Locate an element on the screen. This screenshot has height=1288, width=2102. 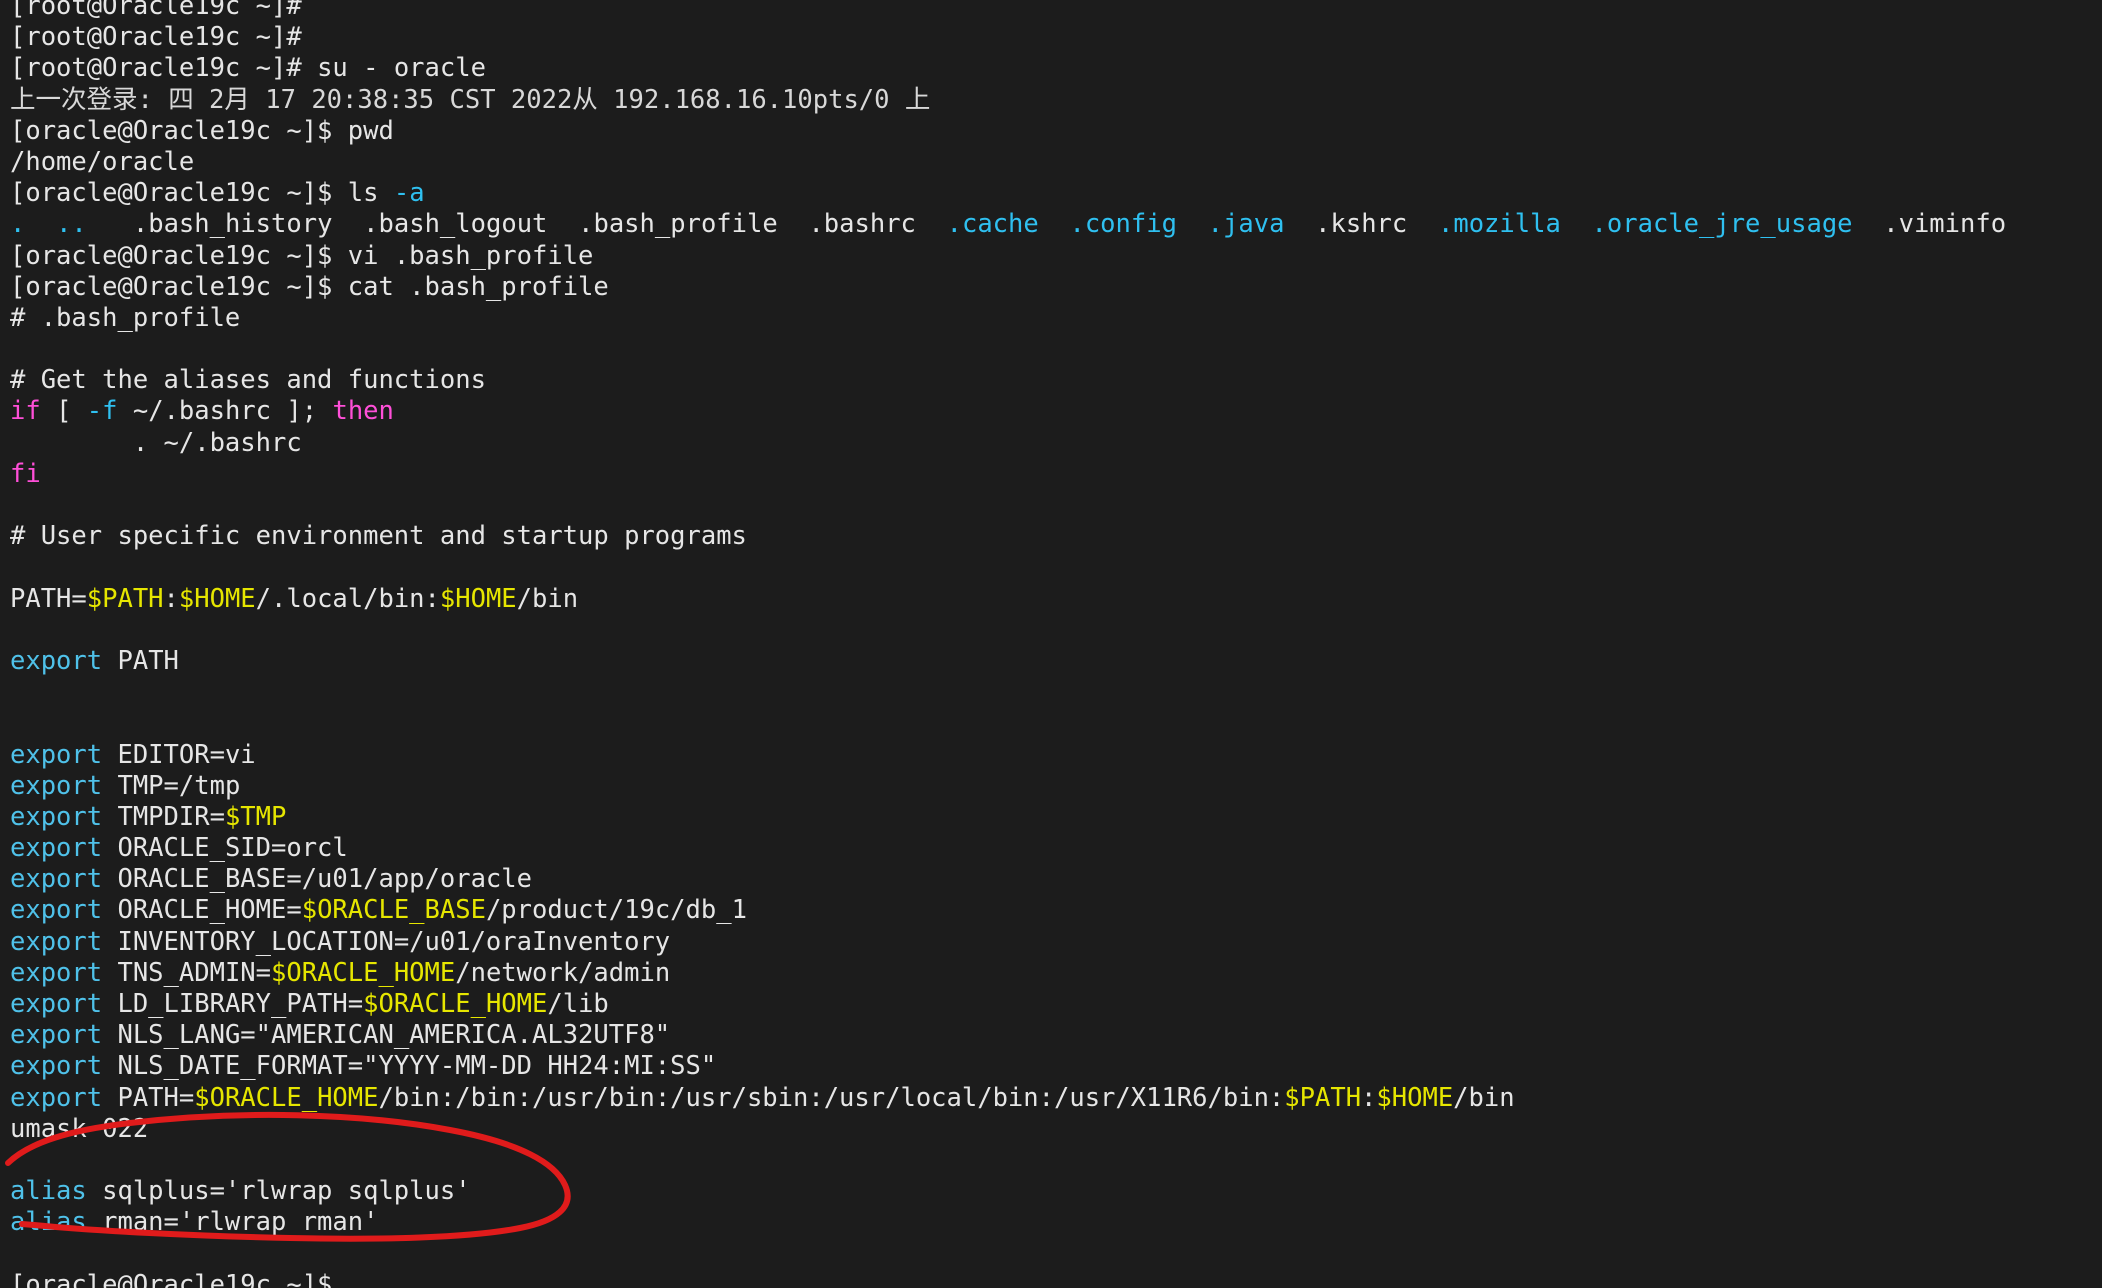
export-text: EDITOR=vi is located at coordinates (179, 754).